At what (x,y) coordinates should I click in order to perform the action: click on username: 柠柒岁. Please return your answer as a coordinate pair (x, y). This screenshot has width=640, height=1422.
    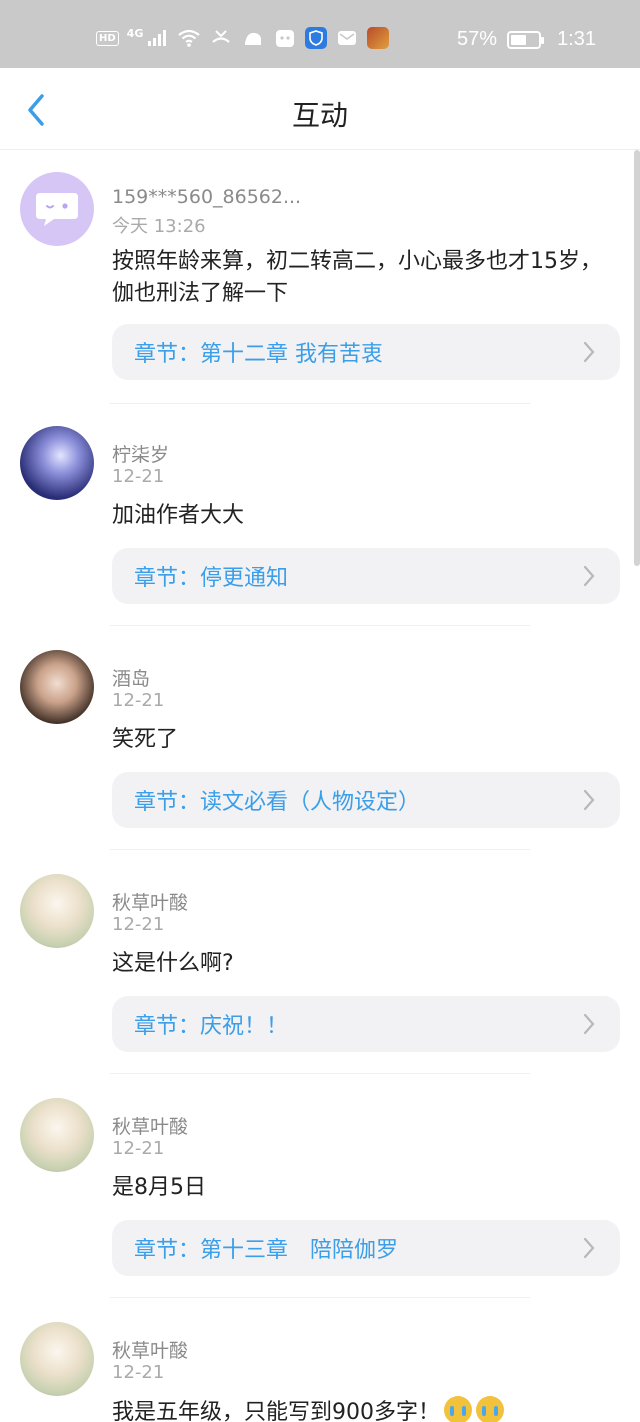
    Looking at the image, I should click on (140, 453).